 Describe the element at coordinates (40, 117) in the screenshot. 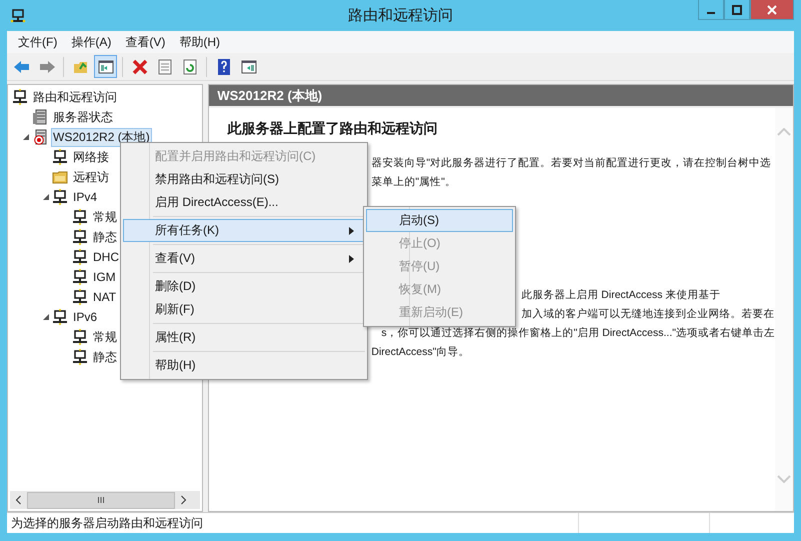

I see `server-icon` at that location.